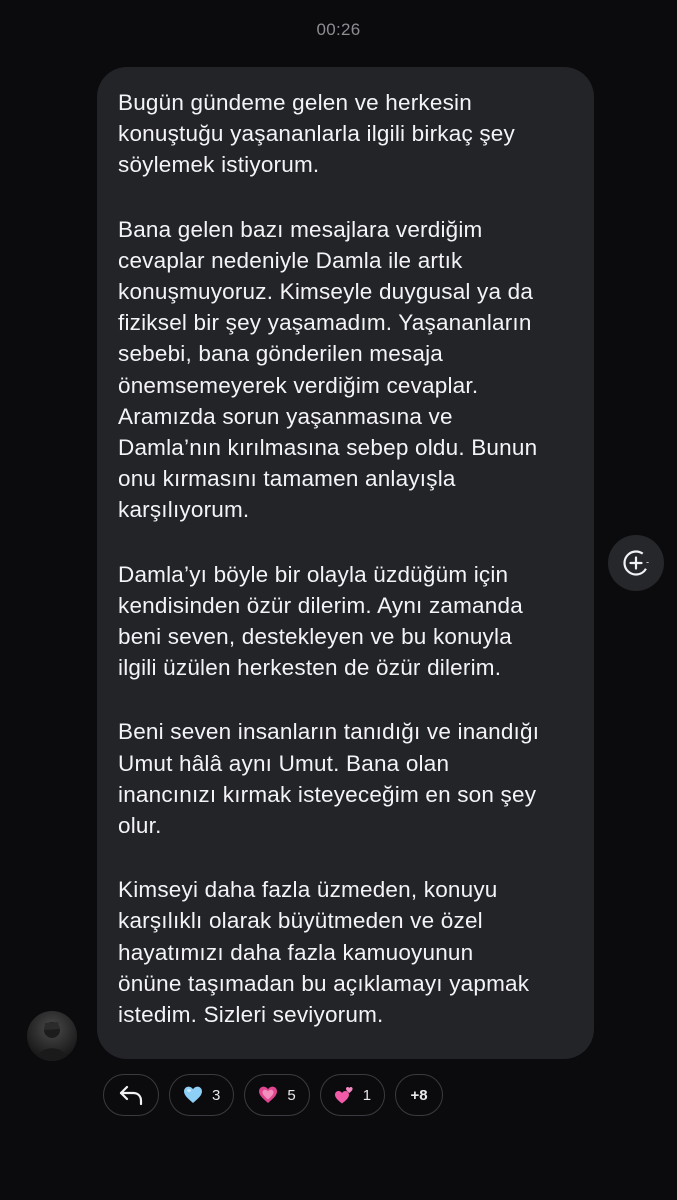  I want to click on reaction-count: 1, so click(367, 1095).